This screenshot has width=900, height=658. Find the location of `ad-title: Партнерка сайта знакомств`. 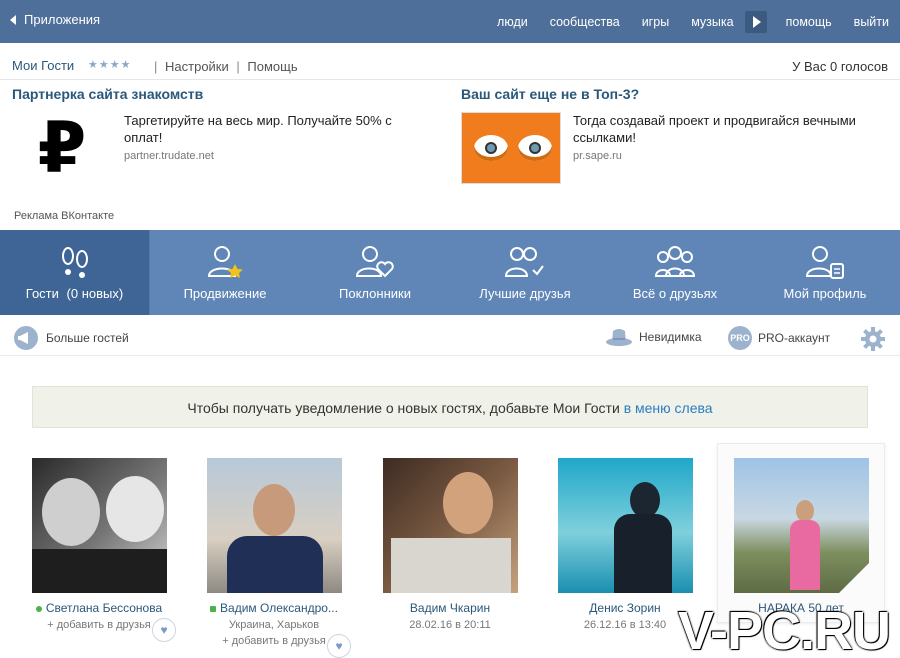

ad-title: Партнерка сайта знакомств is located at coordinates (222, 94).